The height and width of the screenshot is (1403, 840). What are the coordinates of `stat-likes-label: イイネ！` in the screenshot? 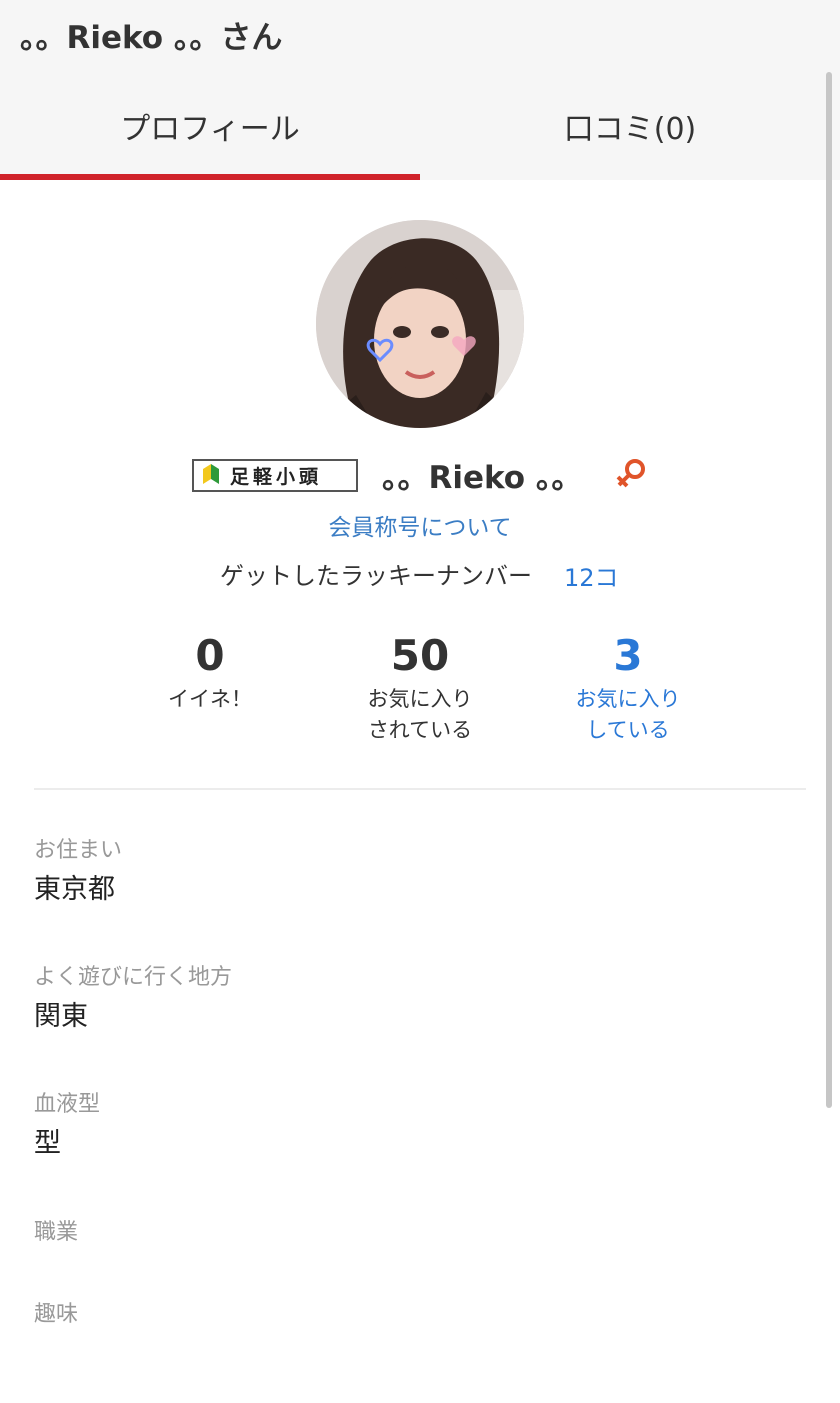 It's located at (210, 699).